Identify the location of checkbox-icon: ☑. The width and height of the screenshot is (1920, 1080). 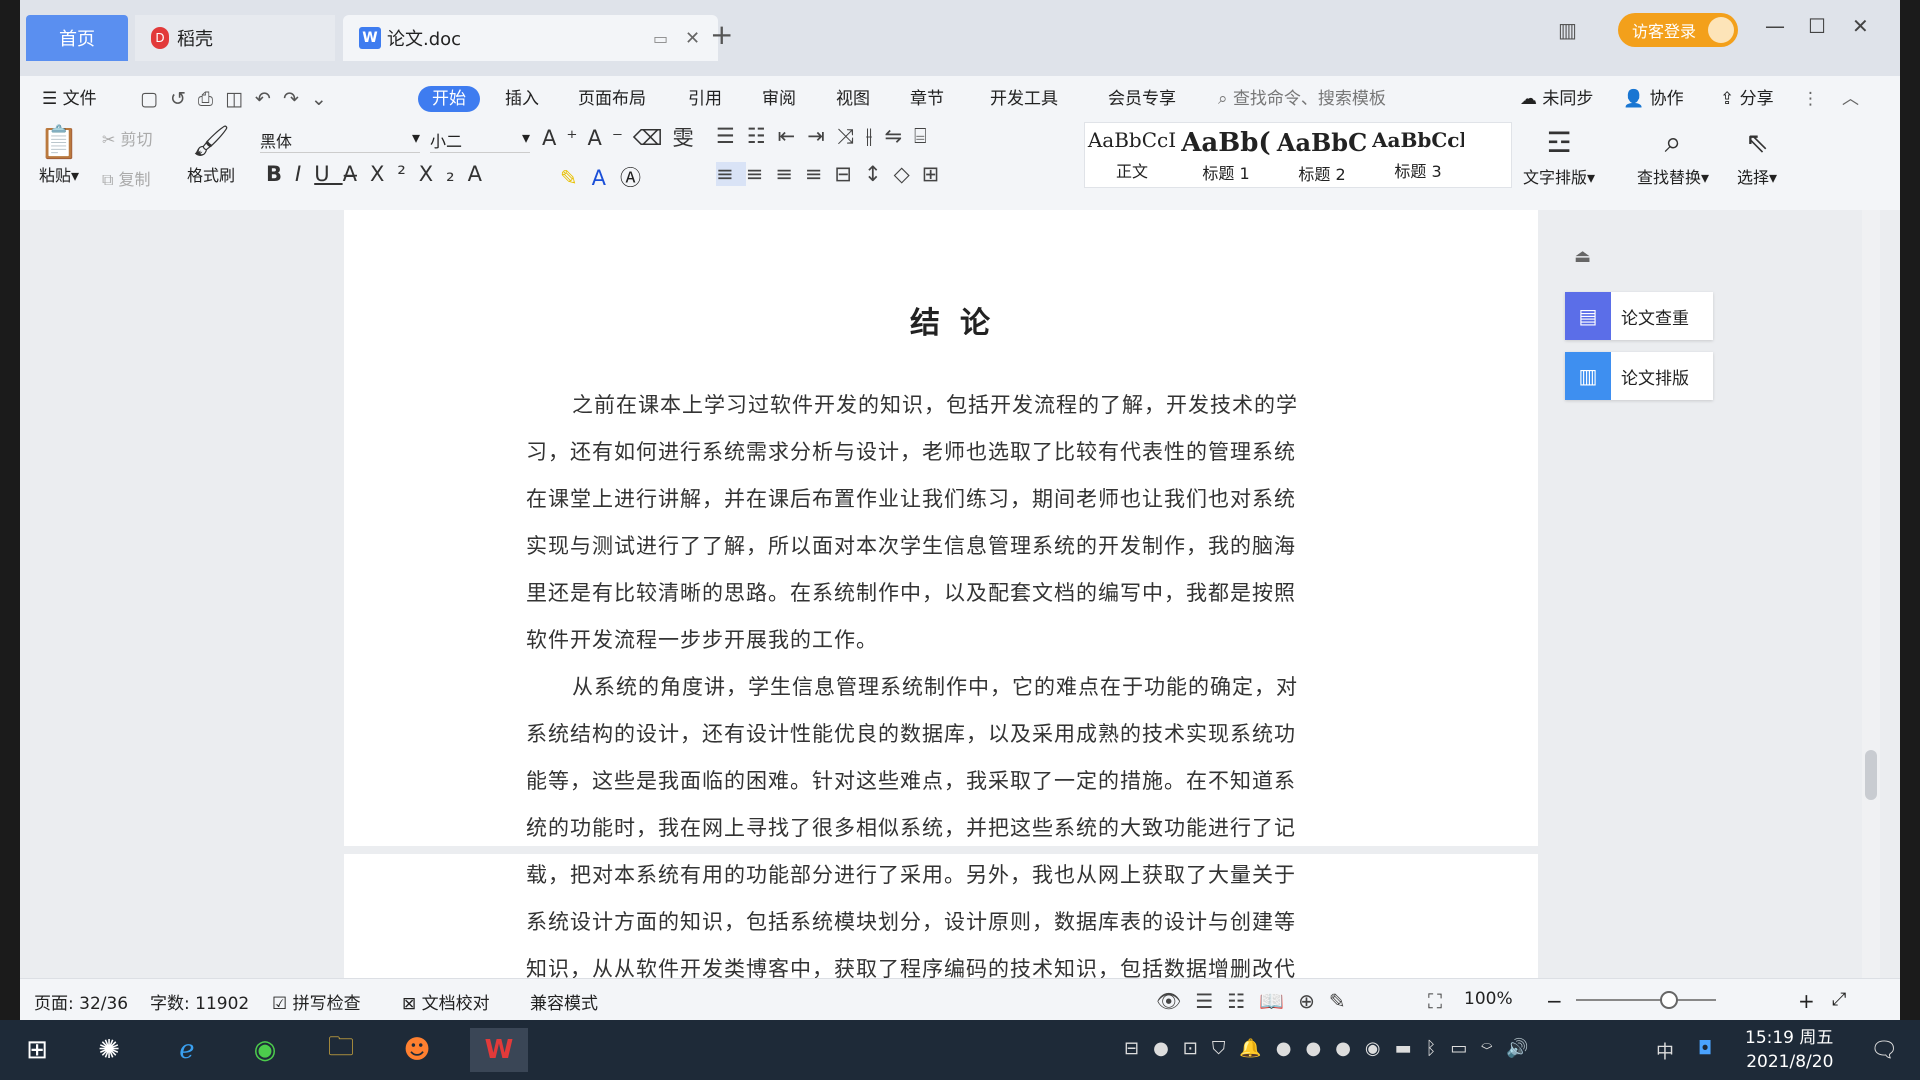
(280, 1004).